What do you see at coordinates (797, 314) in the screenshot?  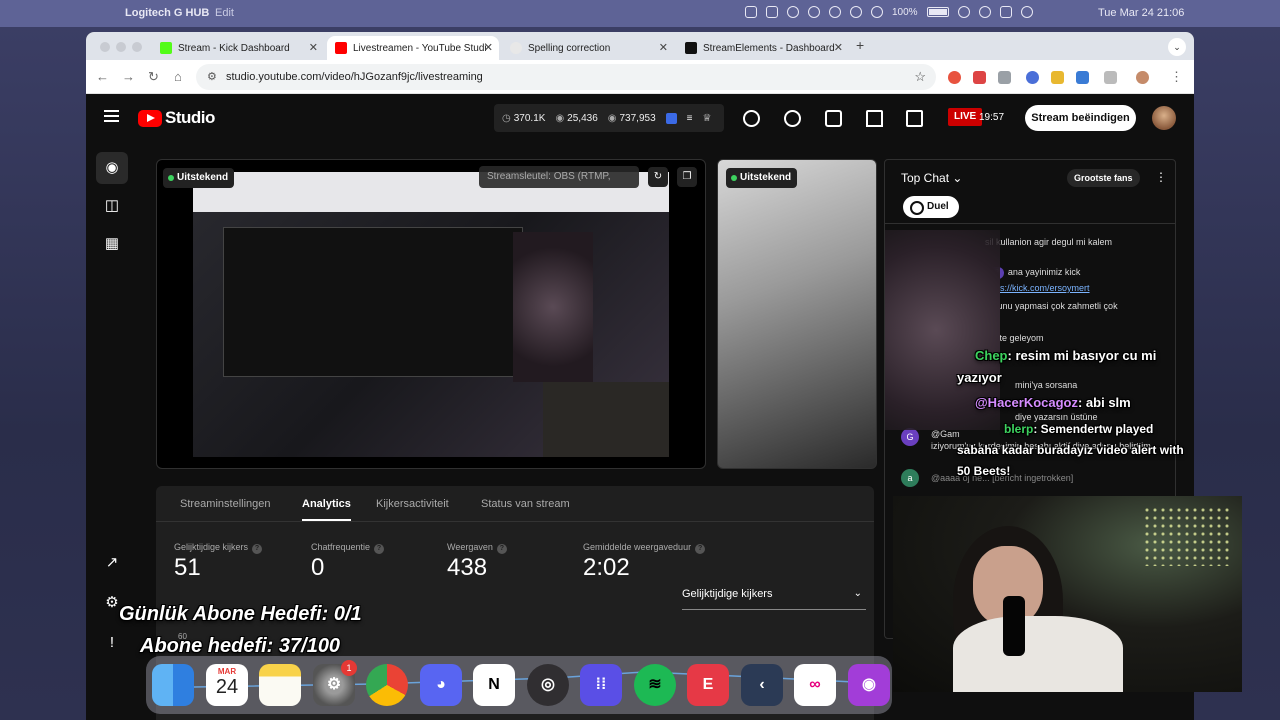 I see `secondary-preview: Uitstekend` at bounding box center [797, 314].